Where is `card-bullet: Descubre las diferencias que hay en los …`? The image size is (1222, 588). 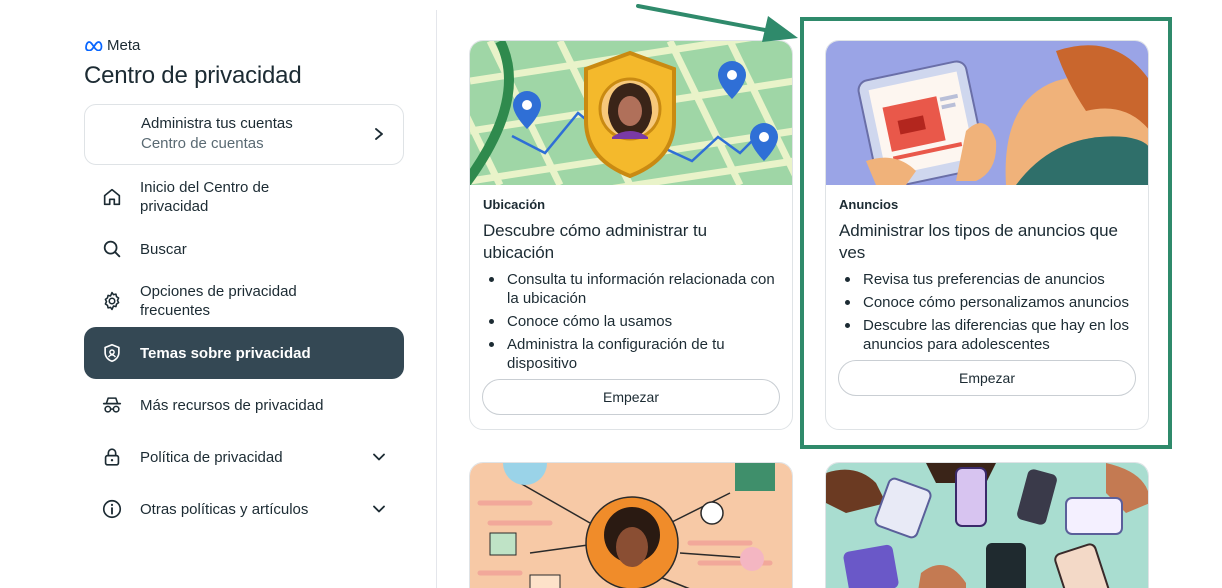
card-bullet: Descubre las diferencias que hay en los … is located at coordinates (987, 335).